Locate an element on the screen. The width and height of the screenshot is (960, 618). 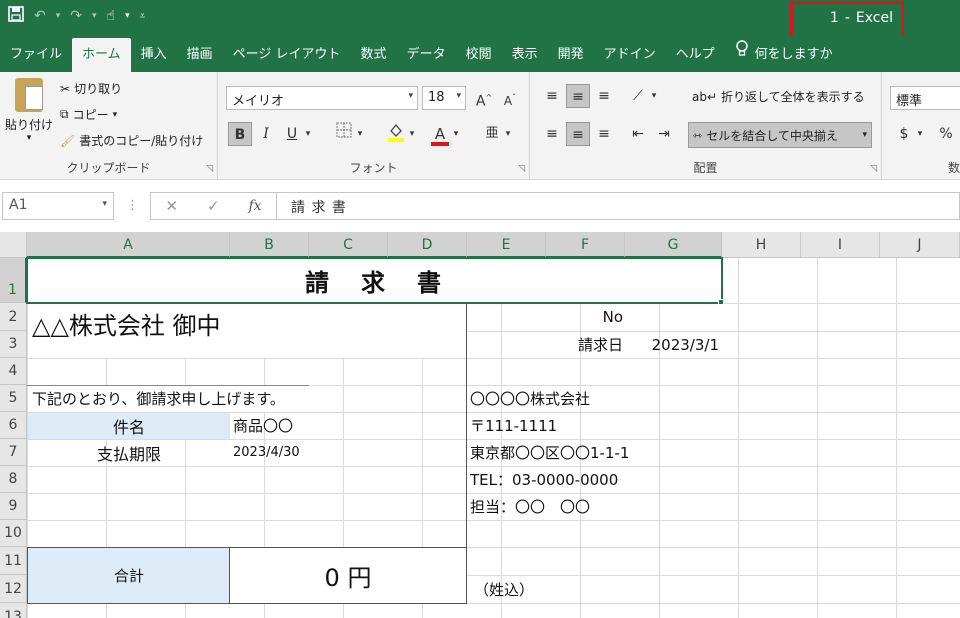
lightbulb-icon is located at coordinates (742, 55).